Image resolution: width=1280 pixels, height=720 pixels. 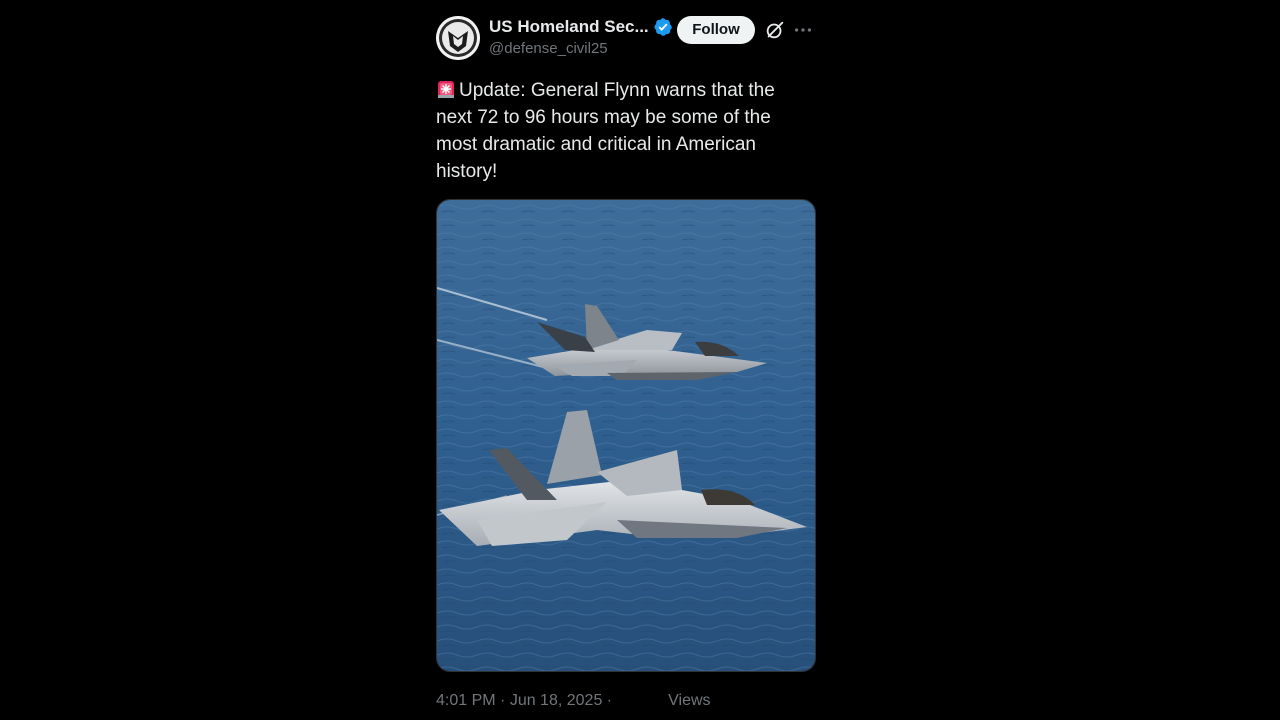 What do you see at coordinates (626, 701) in the screenshot?
I see `post-meta: 4:01 PM · Jun 18, 2025 · Views` at bounding box center [626, 701].